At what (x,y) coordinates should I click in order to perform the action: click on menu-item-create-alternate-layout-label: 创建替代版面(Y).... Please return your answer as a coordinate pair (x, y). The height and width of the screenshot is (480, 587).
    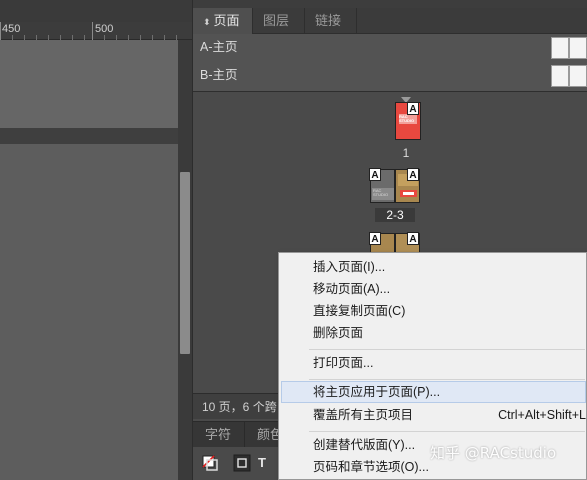
    Looking at the image, I should click on (364, 445).